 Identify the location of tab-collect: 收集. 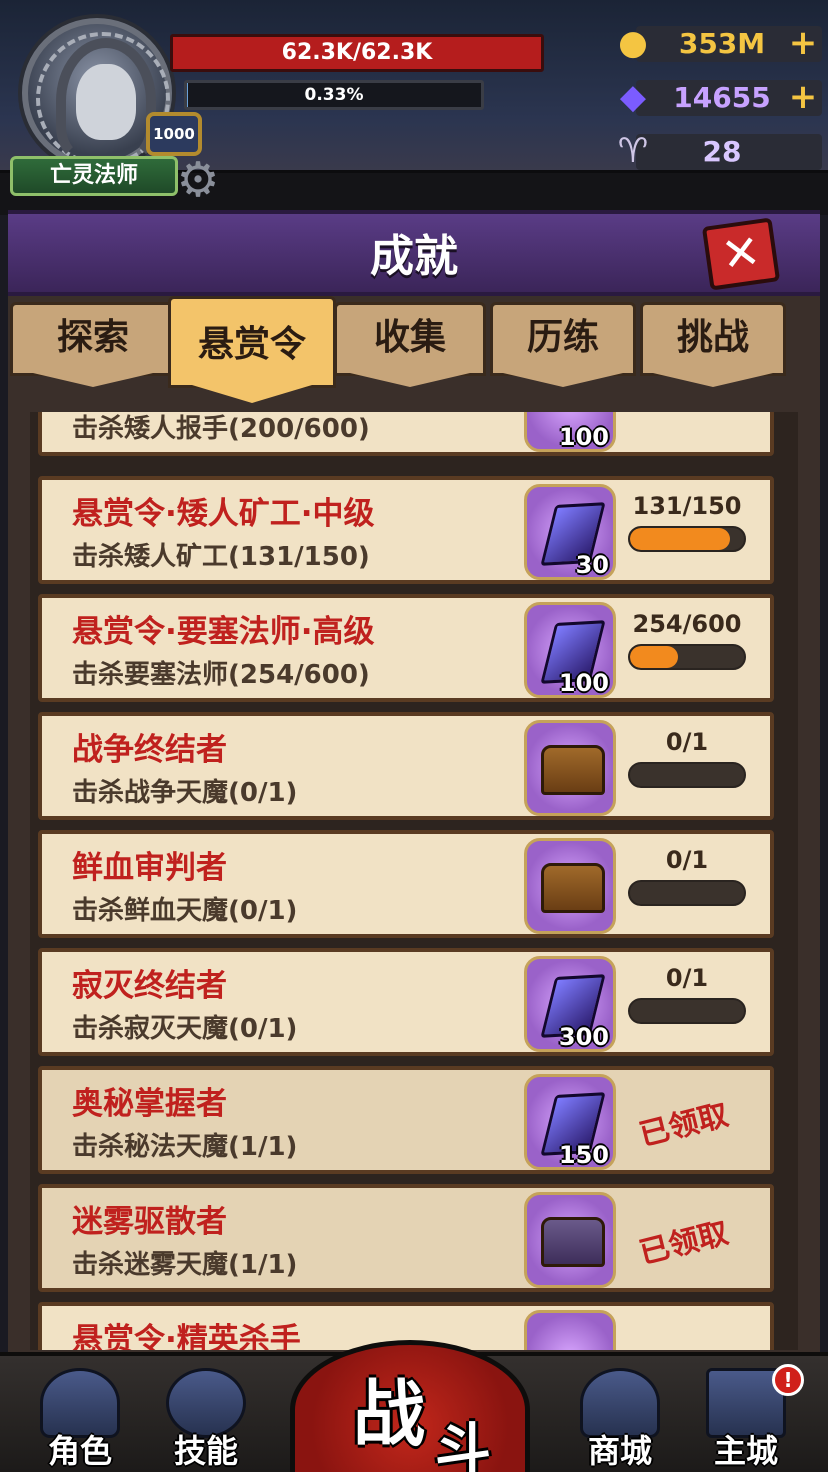
(410, 344).